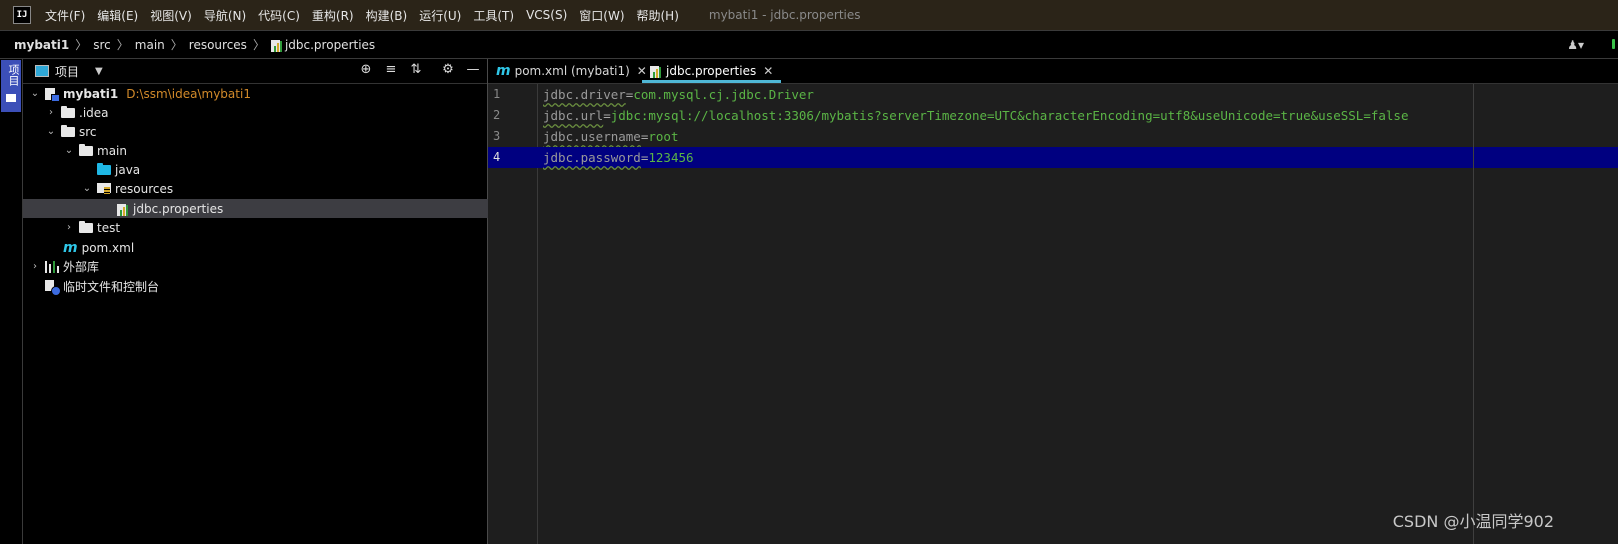 Image resolution: width=1618 pixels, height=544 pixels. What do you see at coordinates (150, 45) in the screenshot?
I see `breadcrumb-item-main: main` at bounding box center [150, 45].